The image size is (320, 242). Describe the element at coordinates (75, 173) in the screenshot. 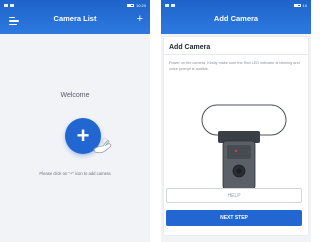

I see `add-camera-hint: Please click on "+" icon to add camera` at that location.